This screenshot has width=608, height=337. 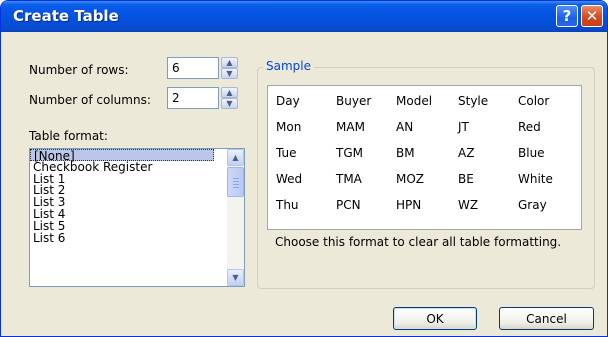 I want to click on help-icon: ?, so click(x=567, y=16).